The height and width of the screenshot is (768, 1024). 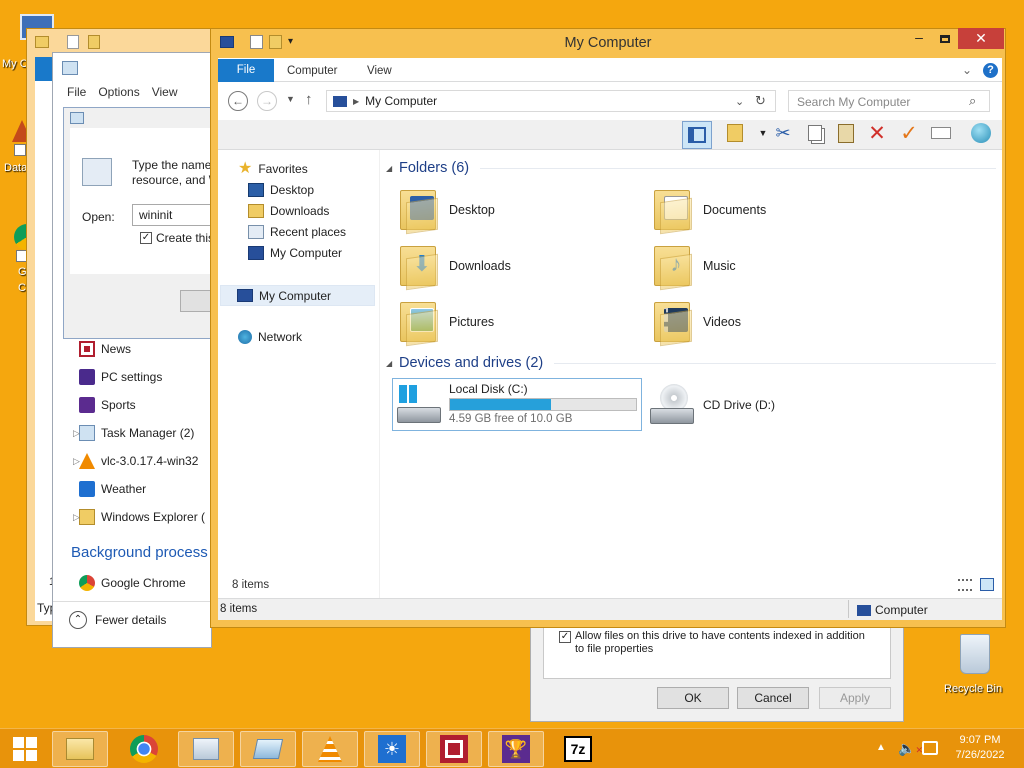 I want to click on drive-c: Local Disk (C:) 4.59 GB free of 10.0 GB, so click(x=517, y=404).